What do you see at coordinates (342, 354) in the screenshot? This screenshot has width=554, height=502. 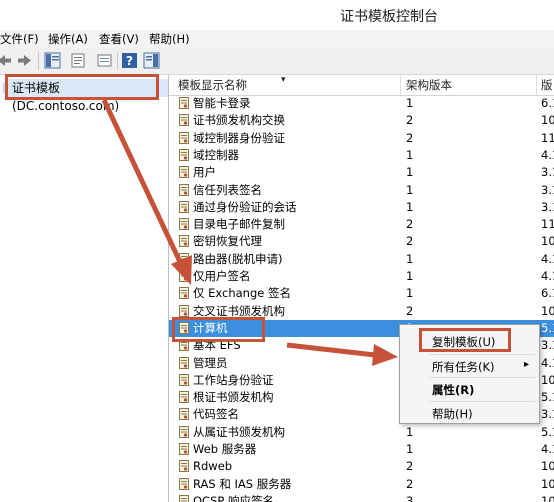 I see `annotation-arrow-computer-to-menu` at bounding box center [342, 354].